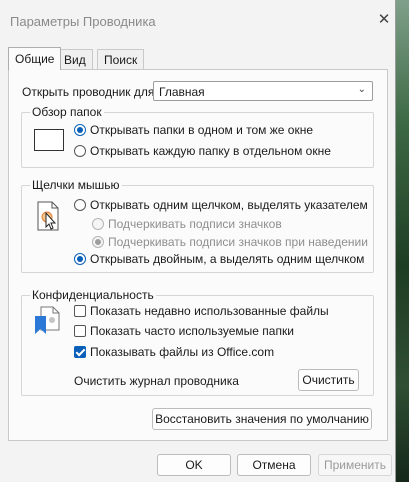 This screenshot has height=482, width=409. What do you see at coordinates (80, 130) in the screenshot?
I see `radio-same-window` at bounding box center [80, 130].